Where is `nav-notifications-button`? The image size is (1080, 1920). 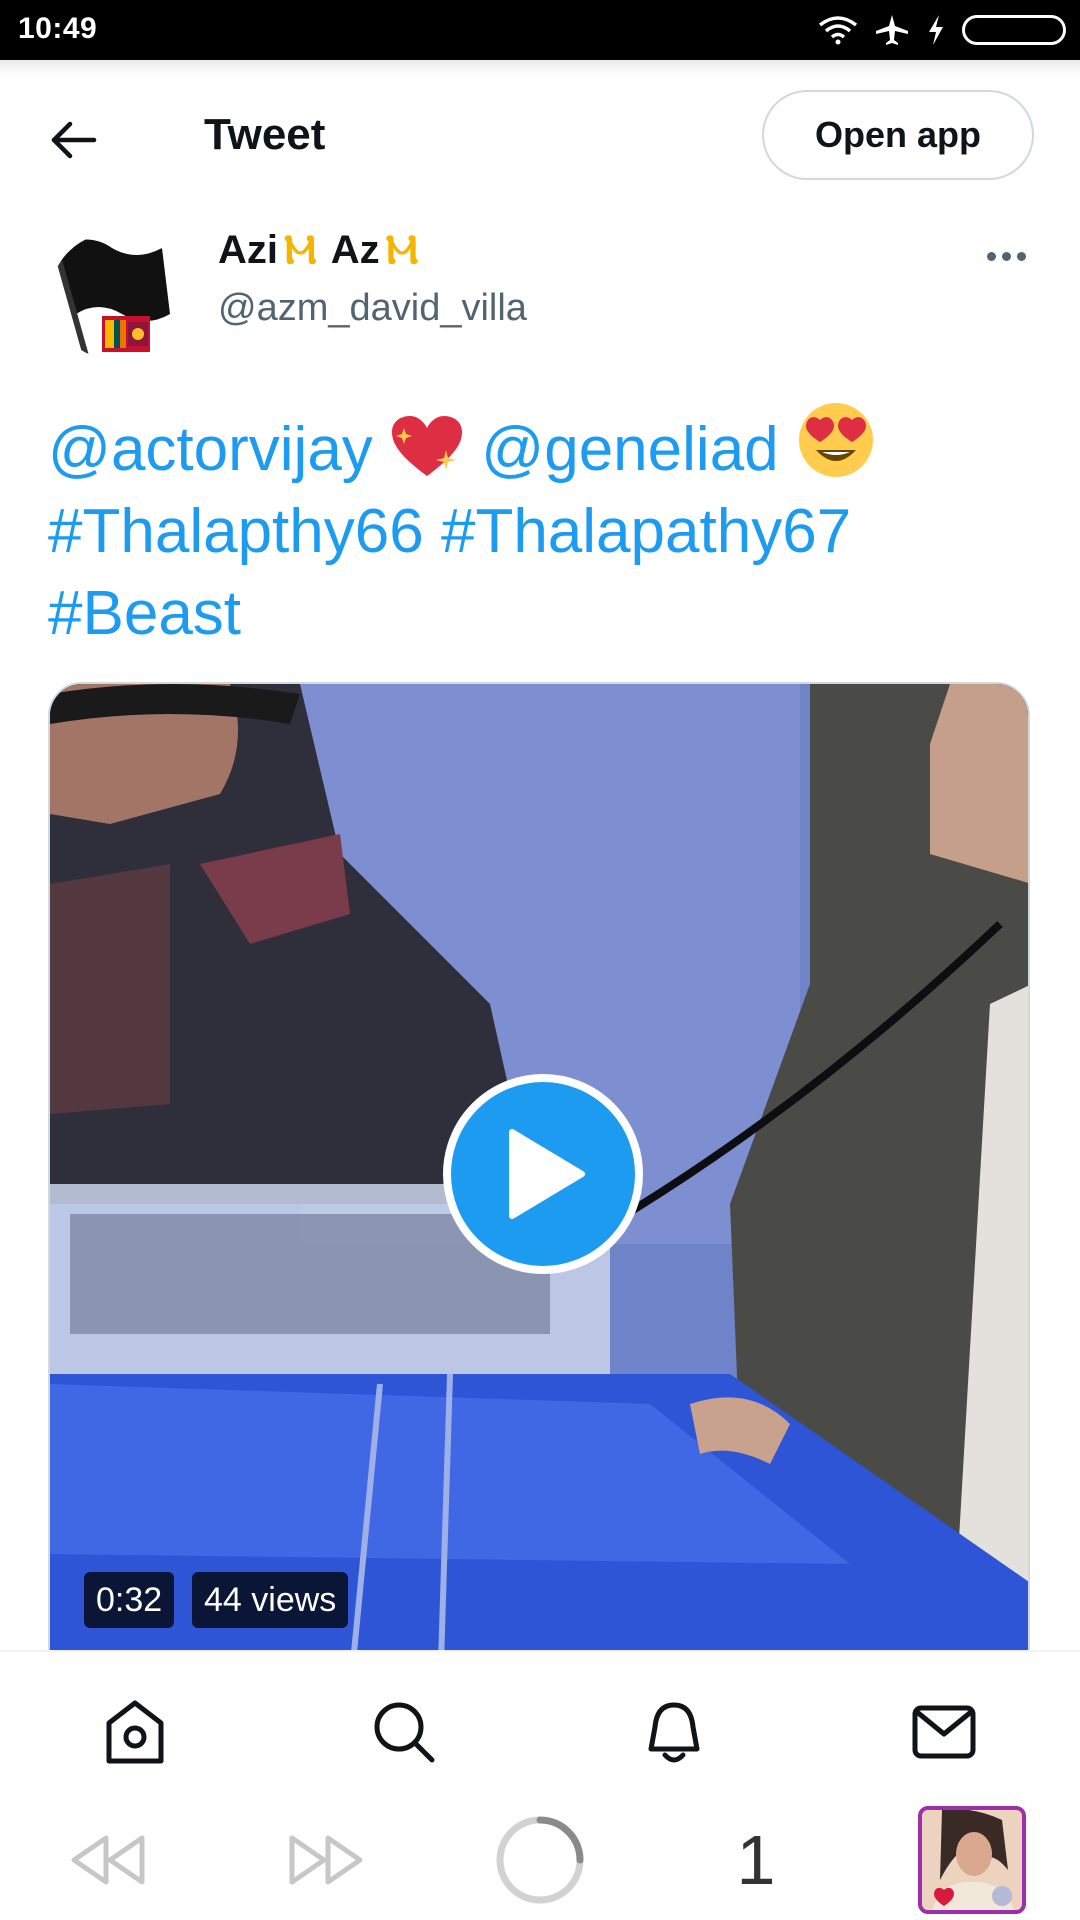
nav-notifications-button is located at coordinates (674, 1732).